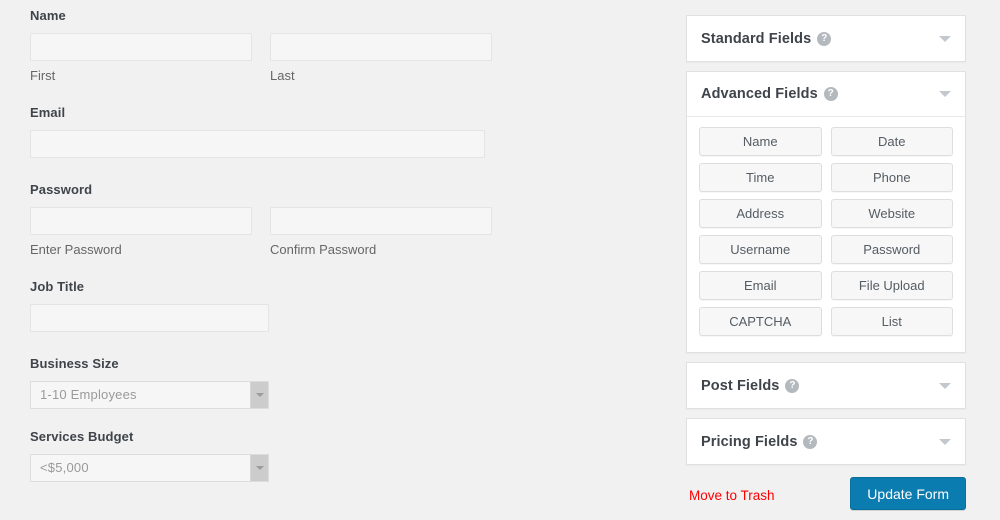 This screenshot has height=520, width=1000. Describe the element at coordinates (141, 47) in the screenshot. I see `input-name-first` at that location.